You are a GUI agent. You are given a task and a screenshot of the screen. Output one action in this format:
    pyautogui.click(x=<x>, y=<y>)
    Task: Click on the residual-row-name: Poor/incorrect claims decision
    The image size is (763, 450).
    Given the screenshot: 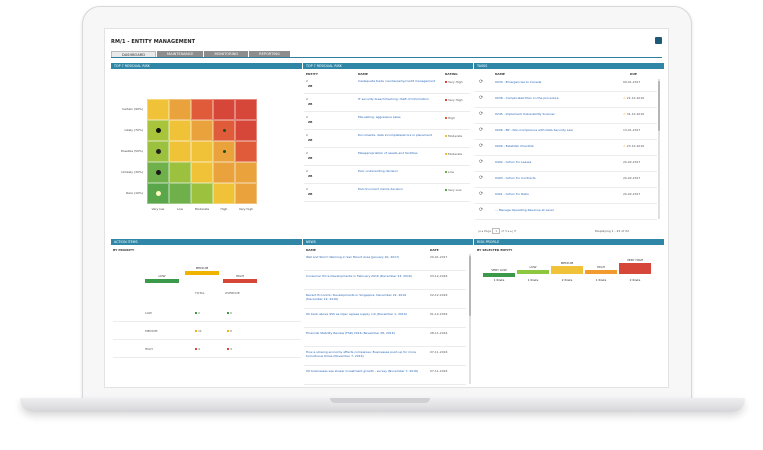 What is the action you would take?
    pyautogui.click(x=398, y=189)
    